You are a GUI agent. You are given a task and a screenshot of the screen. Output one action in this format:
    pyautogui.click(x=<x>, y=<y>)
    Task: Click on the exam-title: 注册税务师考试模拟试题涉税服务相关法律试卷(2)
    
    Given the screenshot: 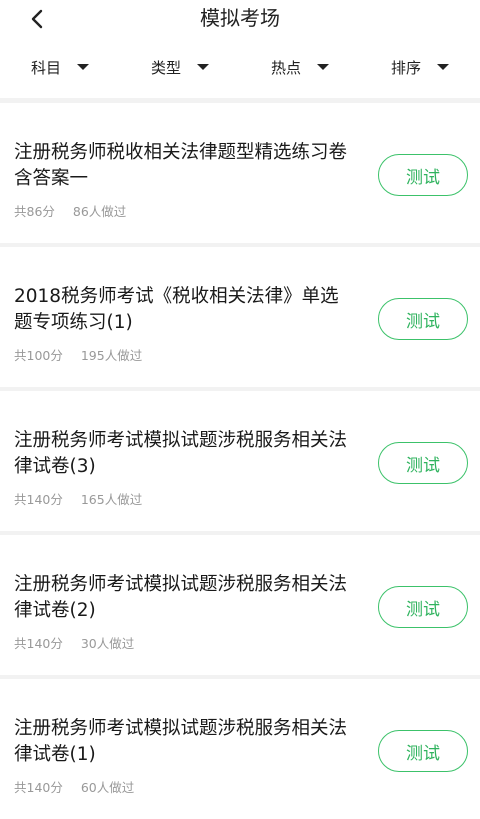 What is the action you would take?
    pyautogui.click(x=181, y=597)
    